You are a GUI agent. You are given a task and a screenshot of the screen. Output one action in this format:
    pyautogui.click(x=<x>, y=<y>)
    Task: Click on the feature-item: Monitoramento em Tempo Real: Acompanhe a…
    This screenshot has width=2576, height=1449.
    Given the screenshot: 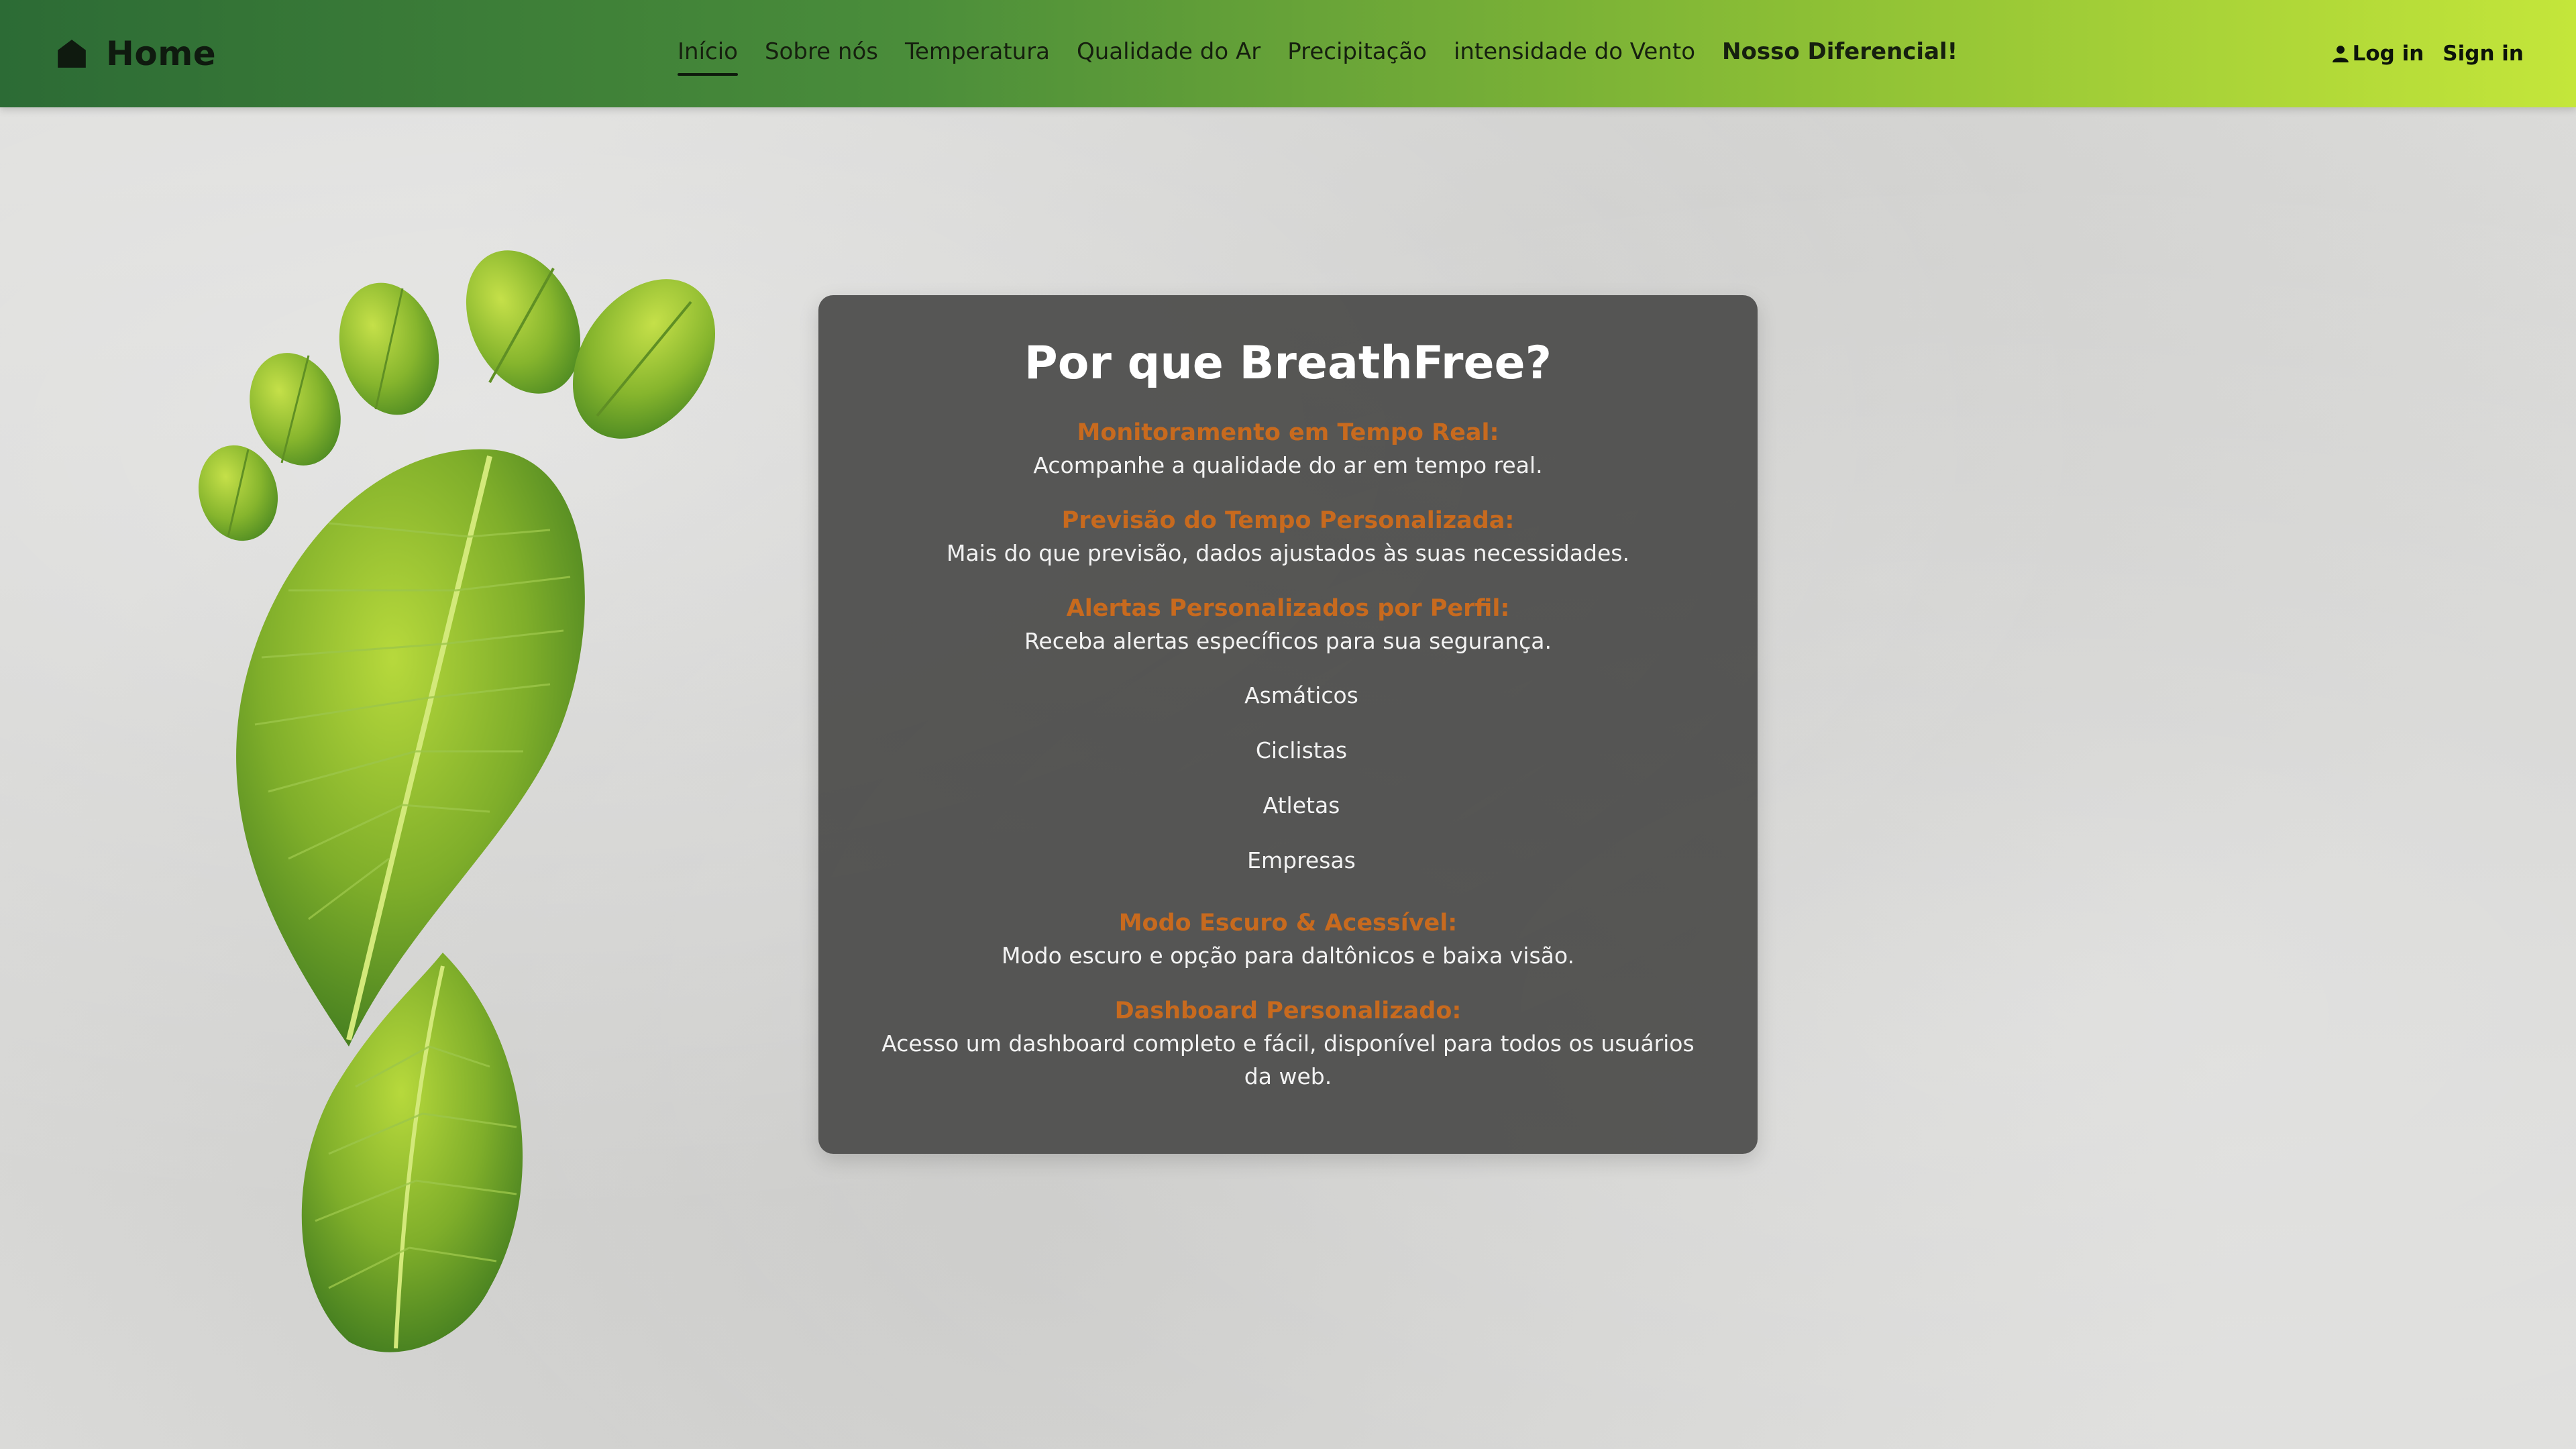 What is the action you would take?
    pyautogui.click(x=1288, y=450)
    